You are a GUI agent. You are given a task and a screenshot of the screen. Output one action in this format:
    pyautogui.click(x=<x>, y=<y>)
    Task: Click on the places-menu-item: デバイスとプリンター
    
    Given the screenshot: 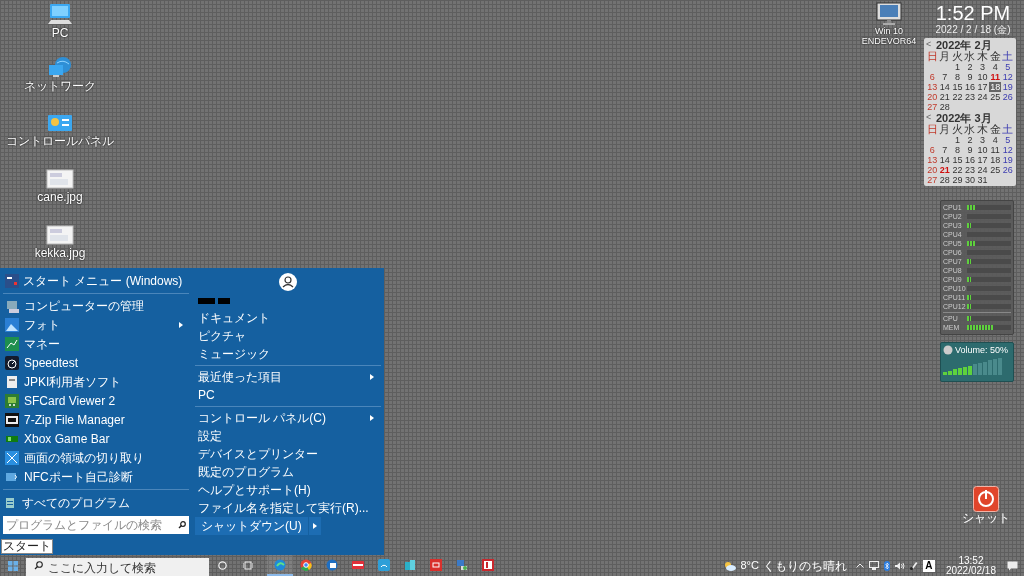 What is the action you would take?
    pyautogui.click(x=288, y=454)
    